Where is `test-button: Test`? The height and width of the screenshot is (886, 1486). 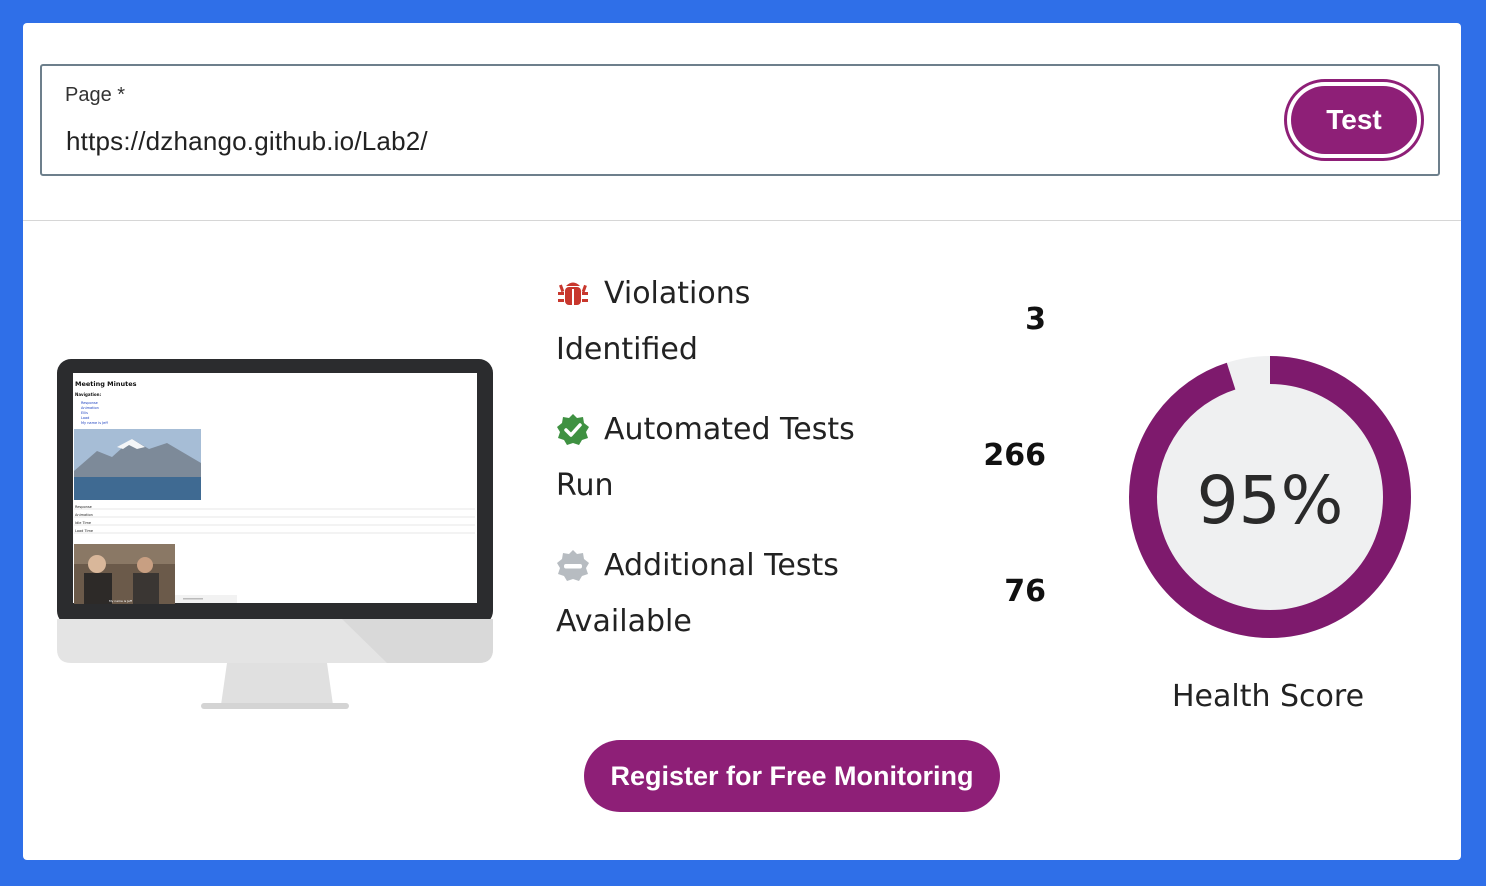
test-button: Test is located at coordinates (1354, 120).